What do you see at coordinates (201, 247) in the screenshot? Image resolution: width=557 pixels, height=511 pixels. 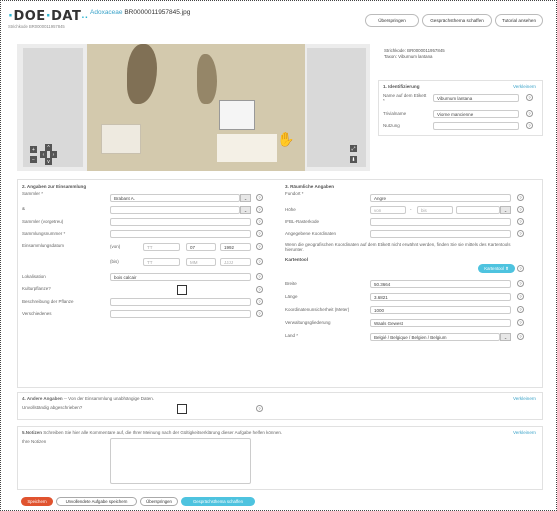 I see `date-from-month-input: 07` at bounding box center [201, 247].